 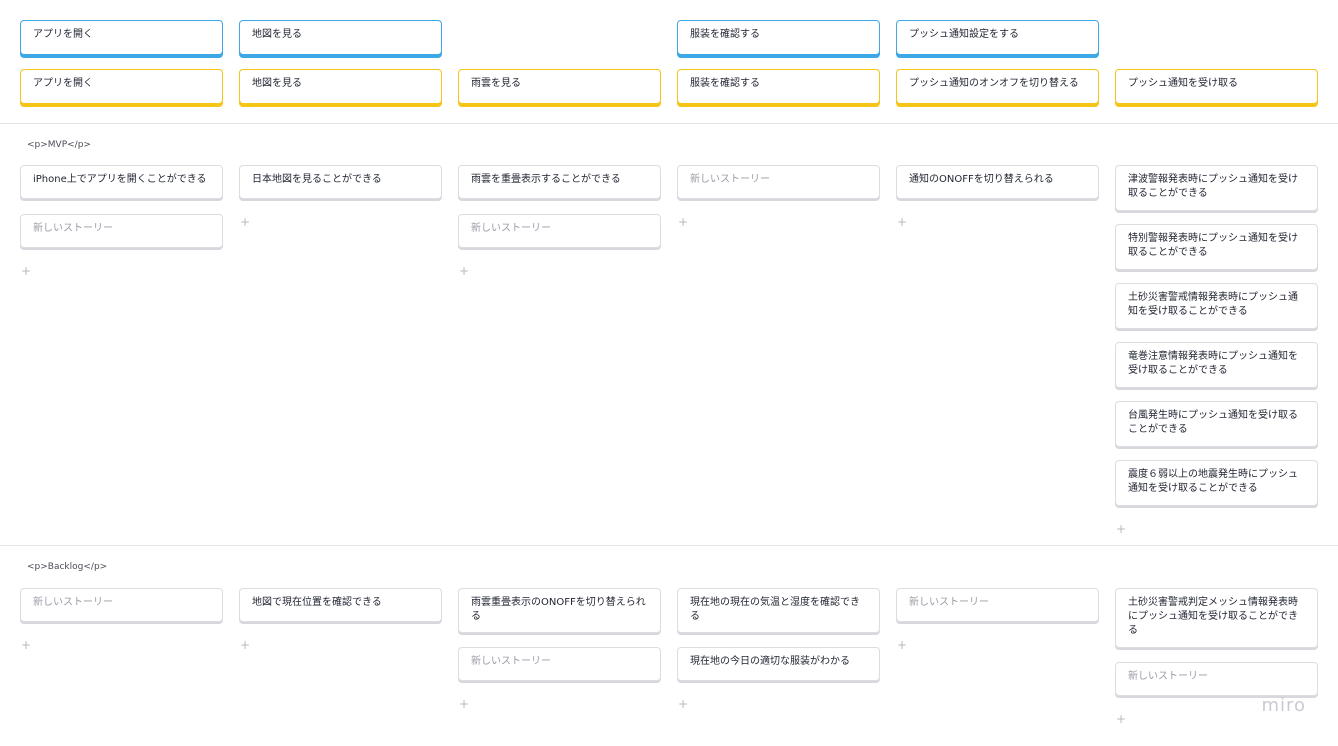 I want to click on step-card-open-app: アプリを開く, so click(x=121, y=86).